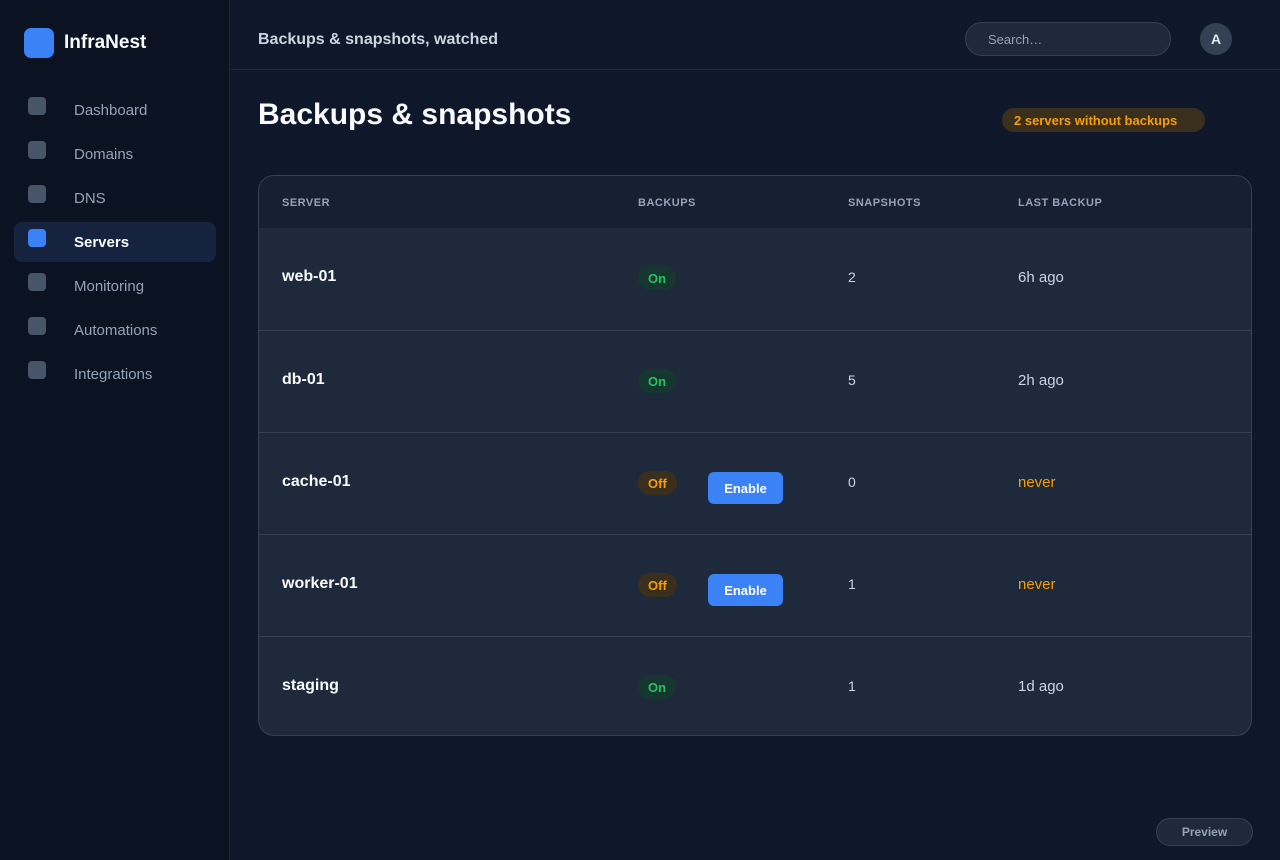 The width and height of the screenshot is (1280, 860). I want to click on domains-icon, so click(37, 150).